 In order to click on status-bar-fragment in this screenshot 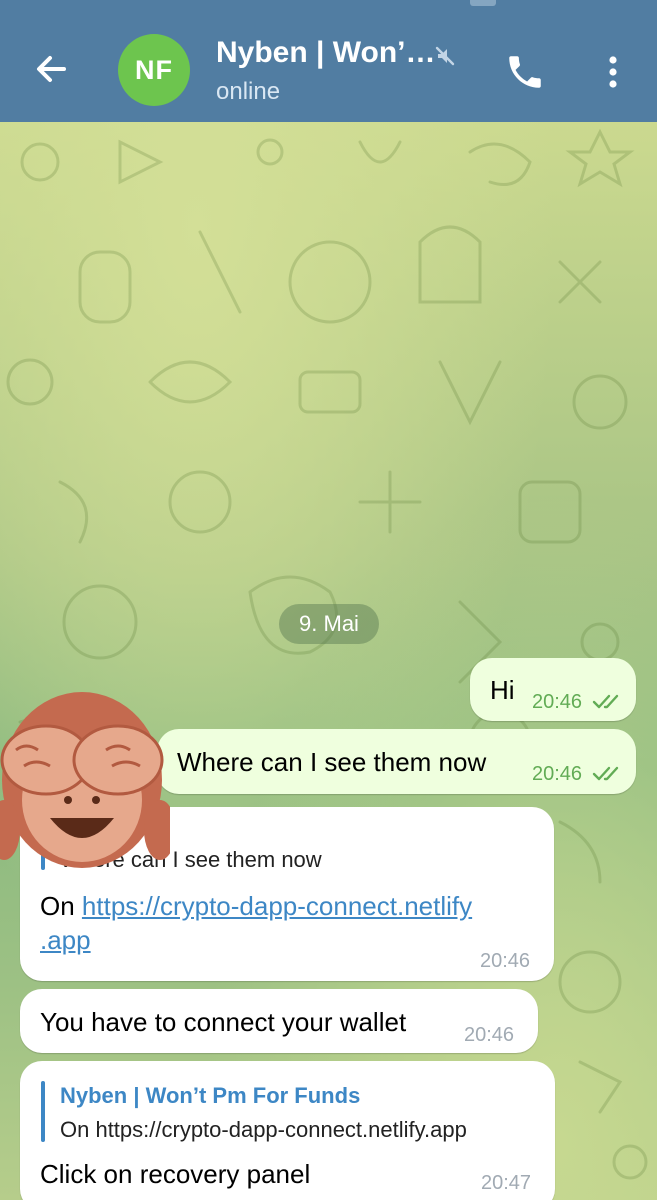, I will do `click(483, 3)`.